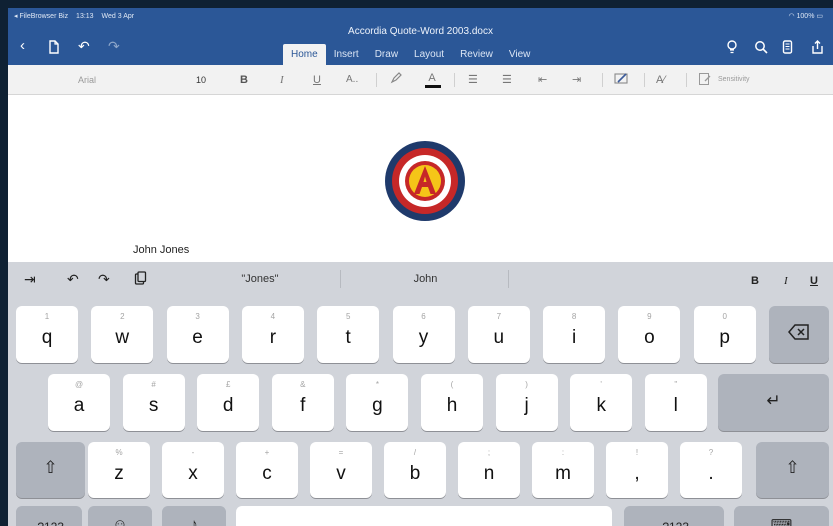 The height and width of the screenshot is (526, 833). Describe the element at coordinates (415, 470) in the screenshot. I see `key: / b` at that location.